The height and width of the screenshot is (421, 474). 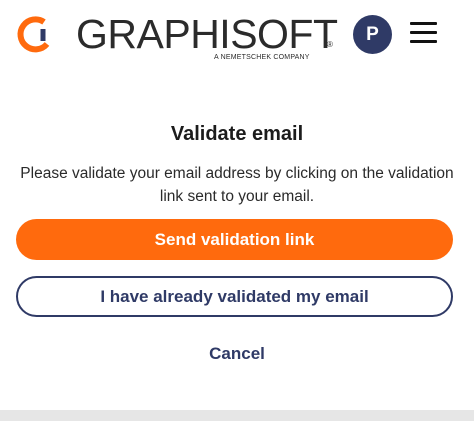 What do you see at coordinates (237, 415) in the screenshot?
I see `footer-strip` at bounding box center [237, 415].